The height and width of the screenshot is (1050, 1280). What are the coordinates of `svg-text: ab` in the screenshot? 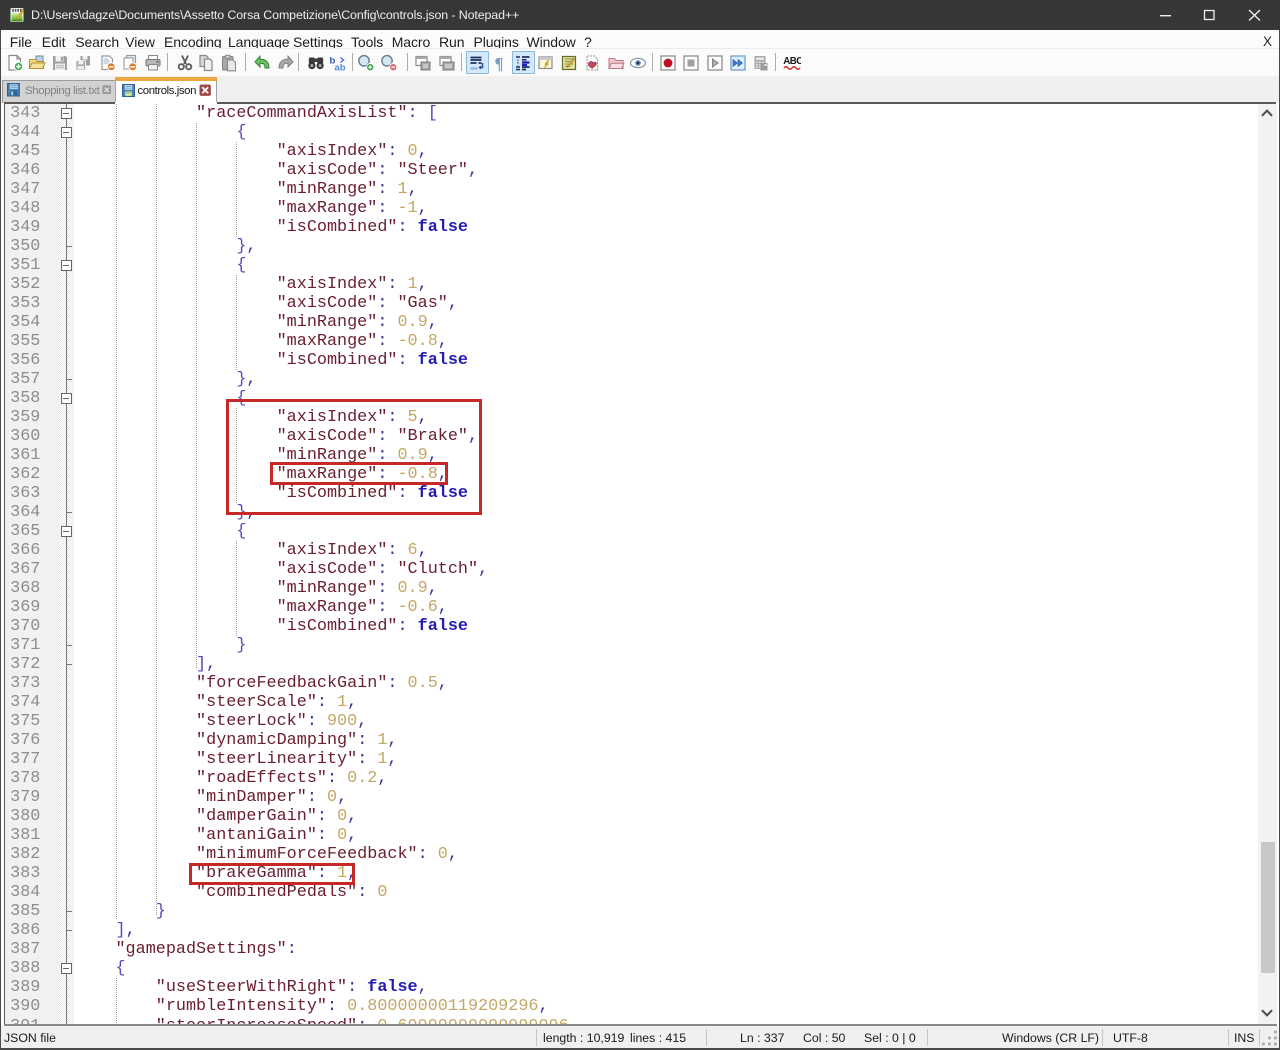 It's located at (339, 67).